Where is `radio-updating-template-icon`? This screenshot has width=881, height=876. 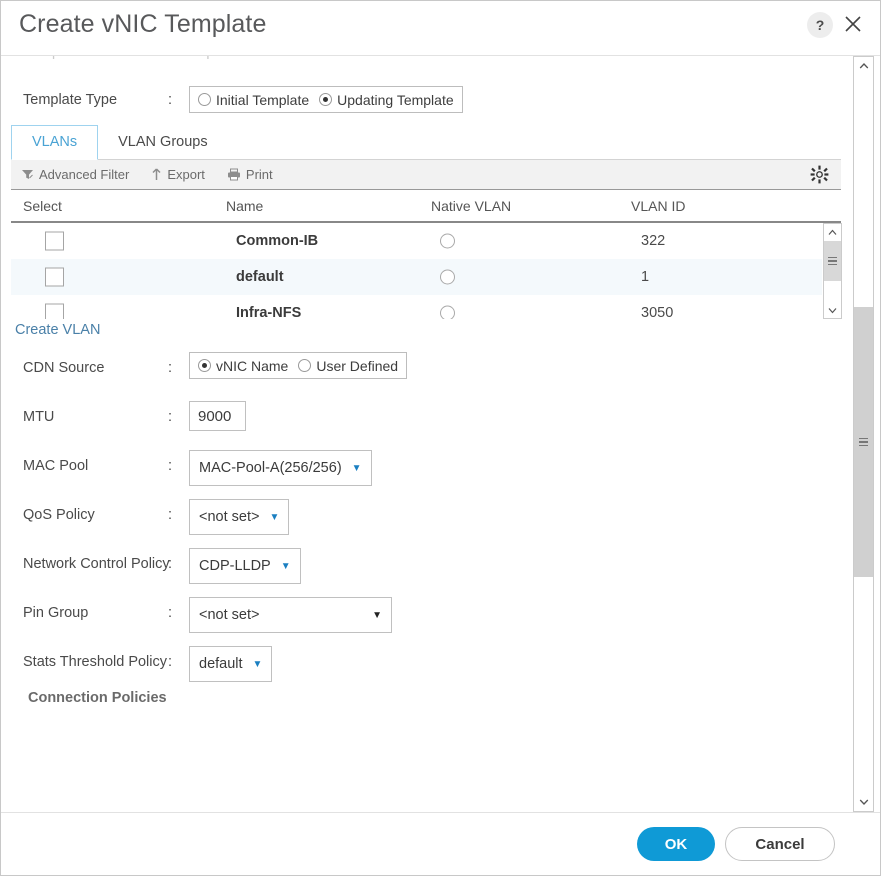
radio-updating-template-icon is located at coordinates (326, 99).